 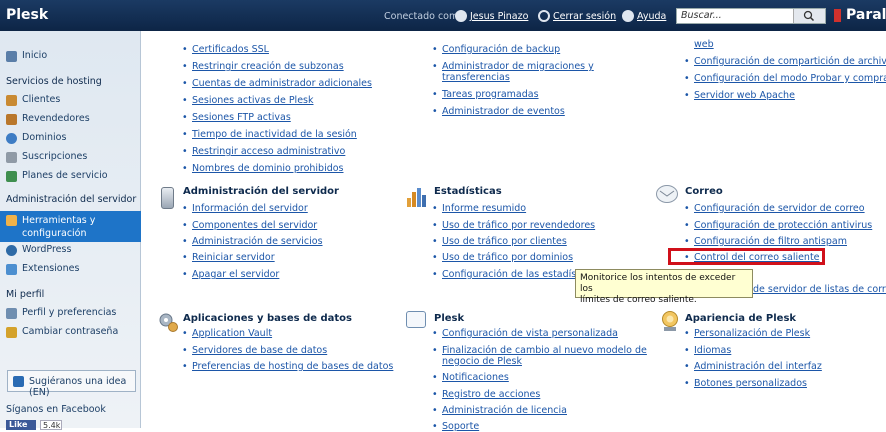 What do you see at coordinates (18, 381) in the screenshot?
I see `idea-icon` at bounding box center [18, 381].